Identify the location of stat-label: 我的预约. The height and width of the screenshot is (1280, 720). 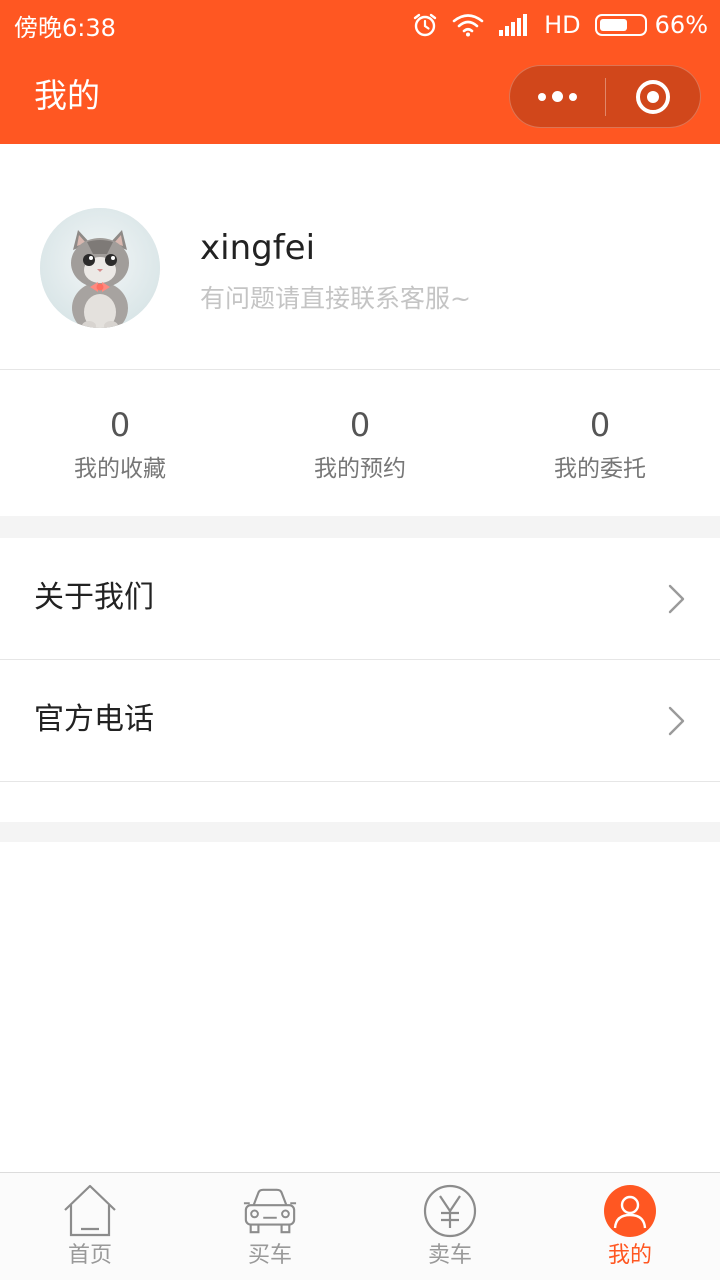
(360, 469).